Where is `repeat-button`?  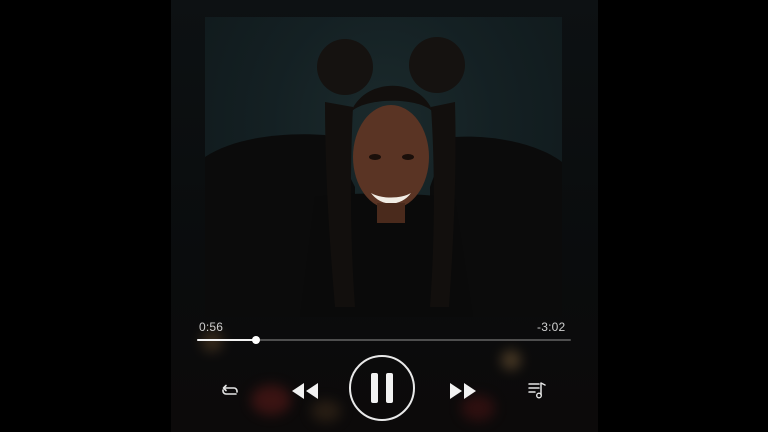 repeat-button is located at coordinates (230, 391).